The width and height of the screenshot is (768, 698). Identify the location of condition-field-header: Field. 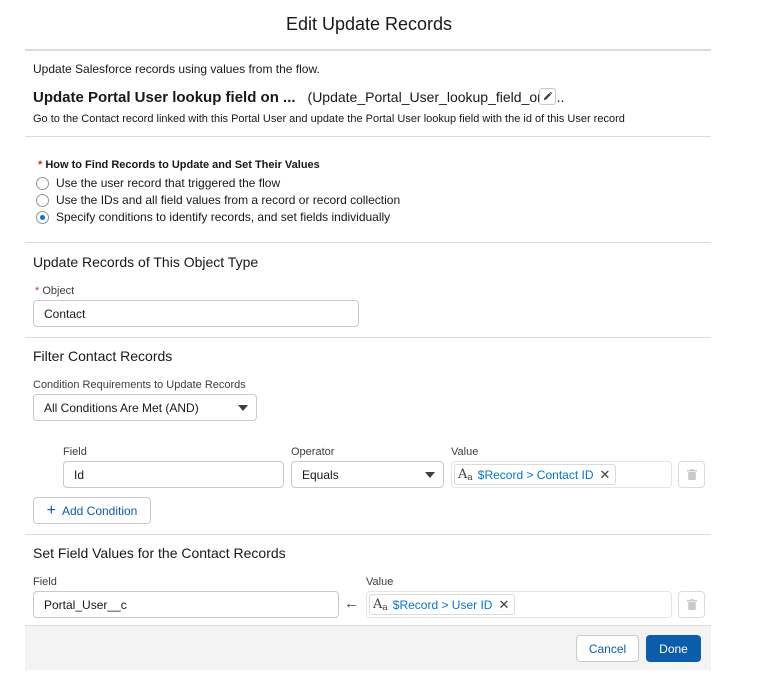
(75, 452).